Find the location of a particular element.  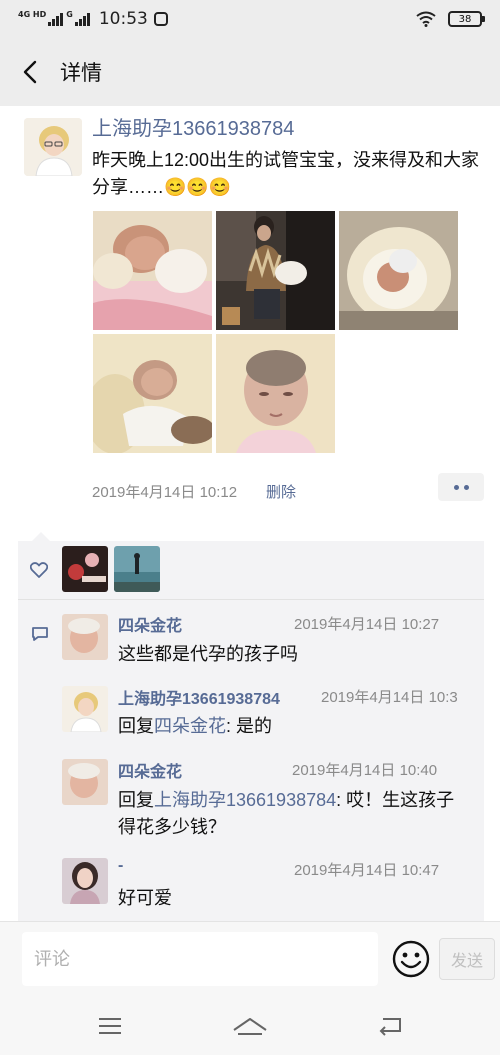

comment-input is located at coordinates (200, 959).